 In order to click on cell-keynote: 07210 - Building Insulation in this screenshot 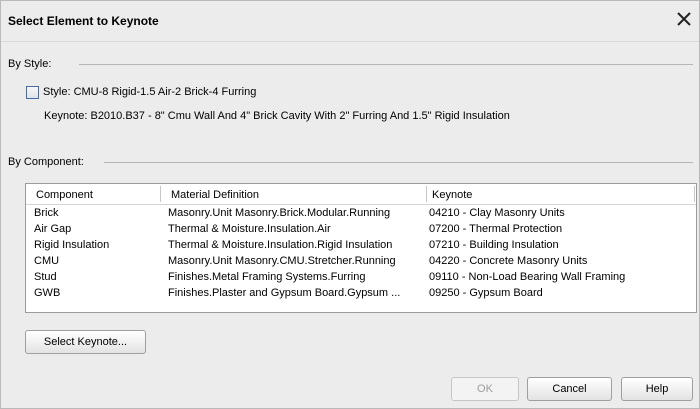, I will do `click(494, 245)`.